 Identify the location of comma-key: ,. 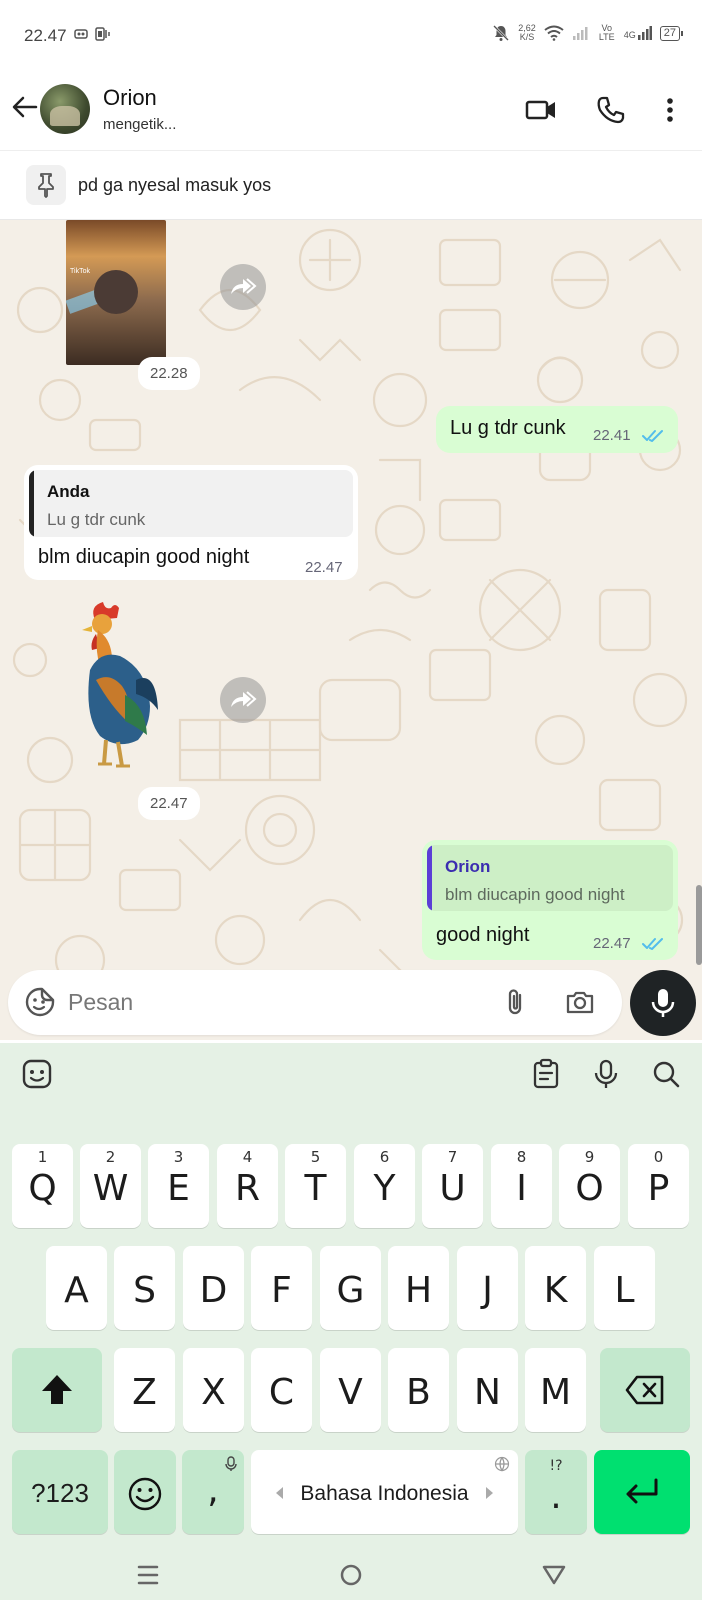
(213, 1492).